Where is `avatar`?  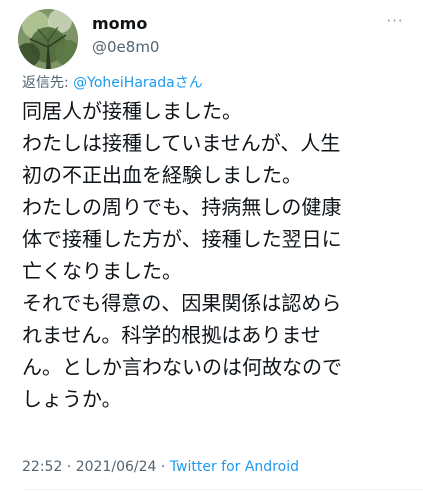
avatar is located at coordinates (48, 39).